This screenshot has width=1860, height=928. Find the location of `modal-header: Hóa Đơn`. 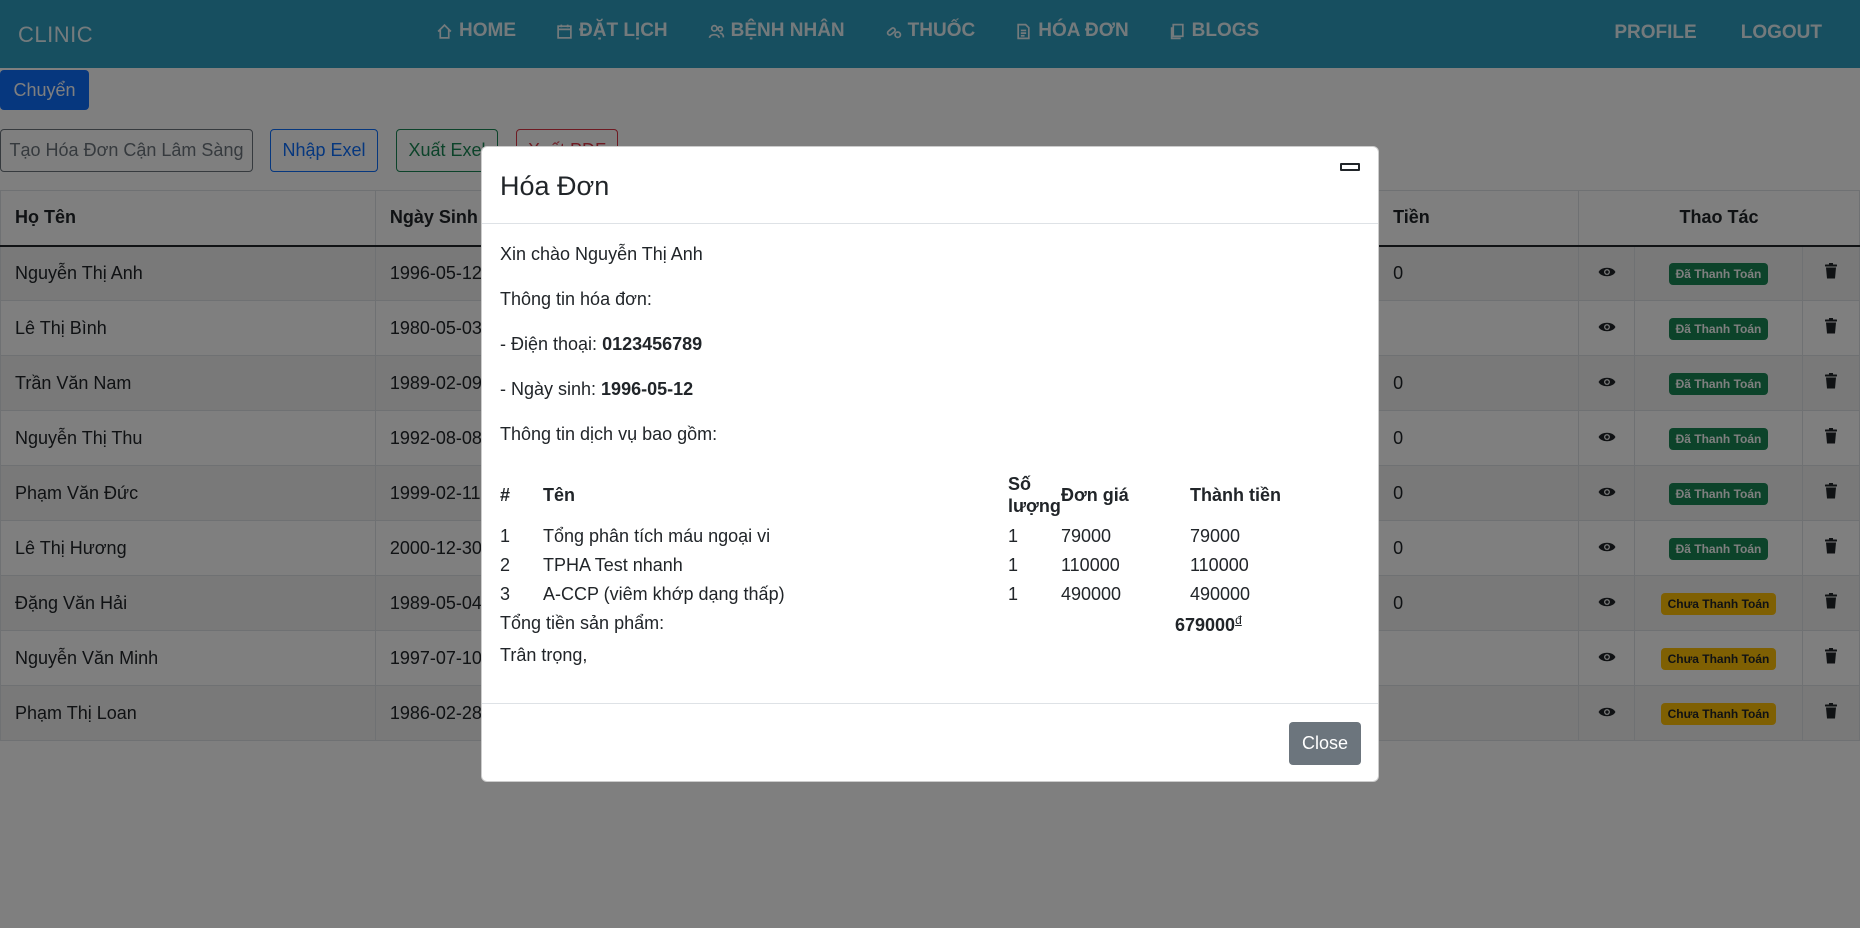

modal-header: Hóa Đơn is located at coordinates (930, 185).